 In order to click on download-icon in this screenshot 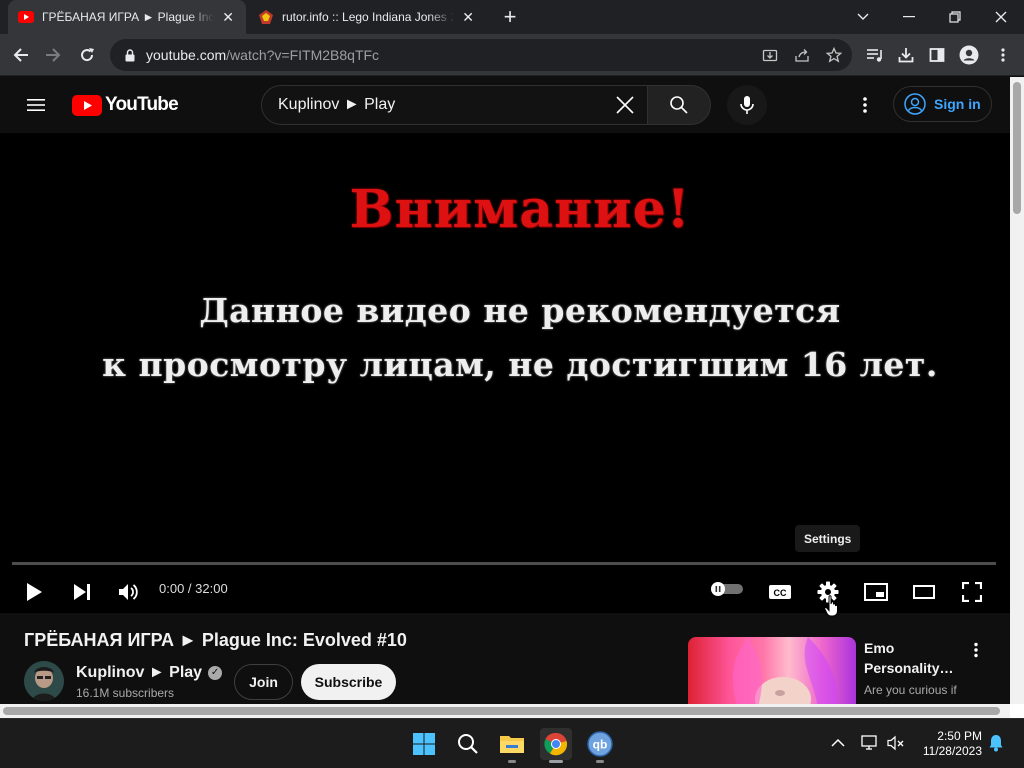, I will do `click(906, 55)`.